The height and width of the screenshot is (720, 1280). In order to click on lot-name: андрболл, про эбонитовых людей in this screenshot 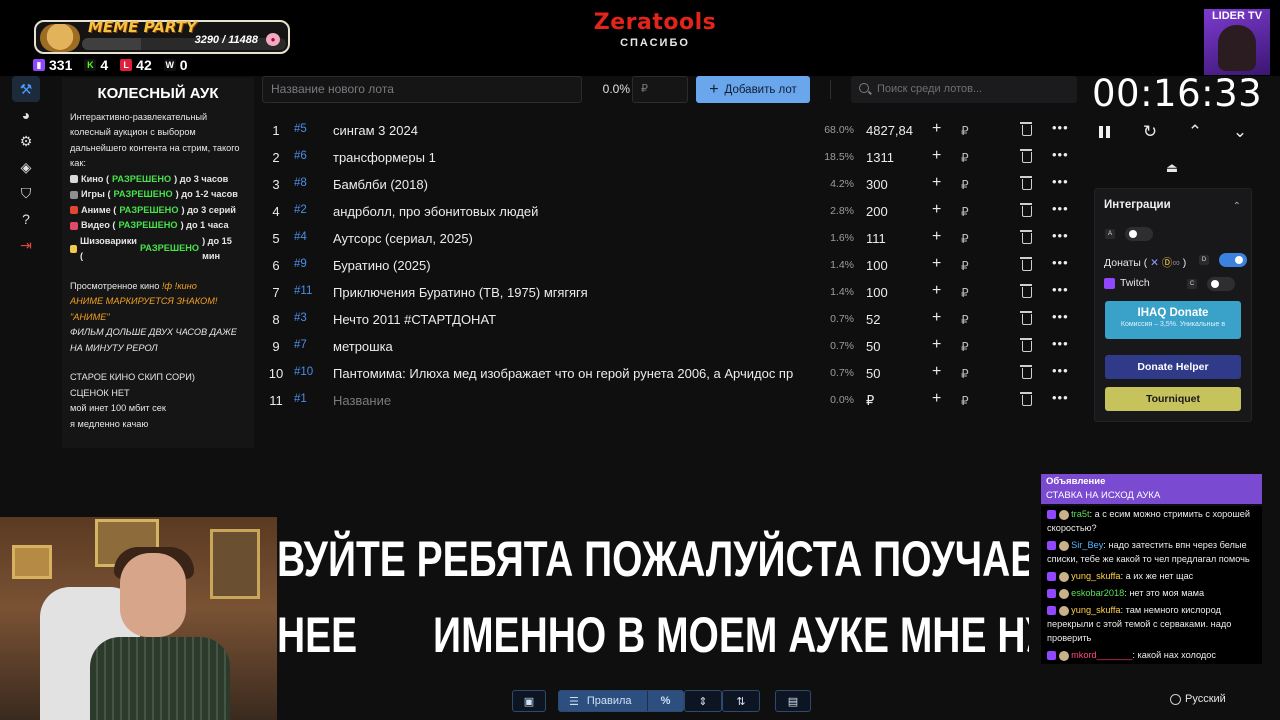, I will do `click(570, 211)`.